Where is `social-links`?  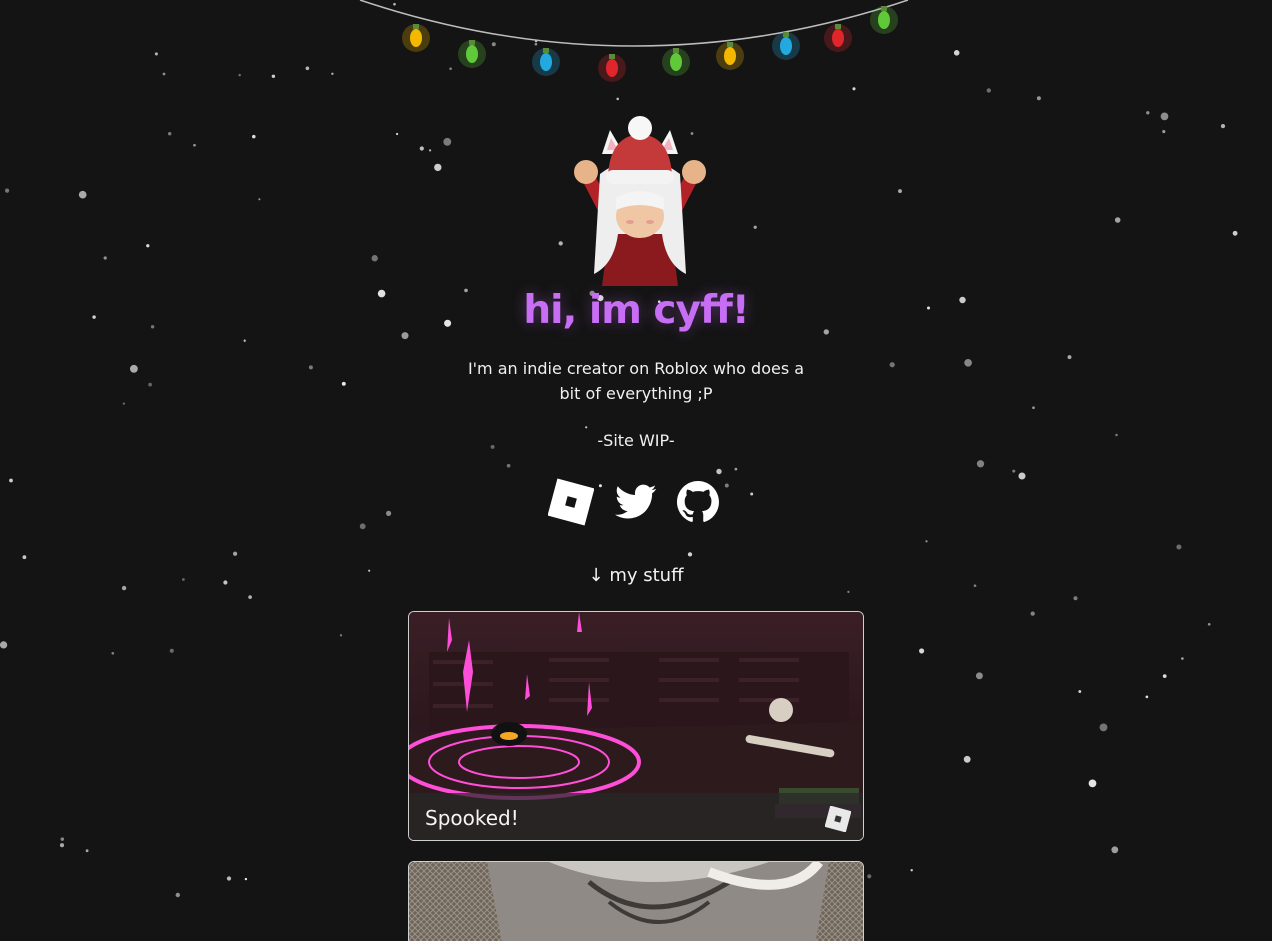
social-links is located at coordinates (636, 503).